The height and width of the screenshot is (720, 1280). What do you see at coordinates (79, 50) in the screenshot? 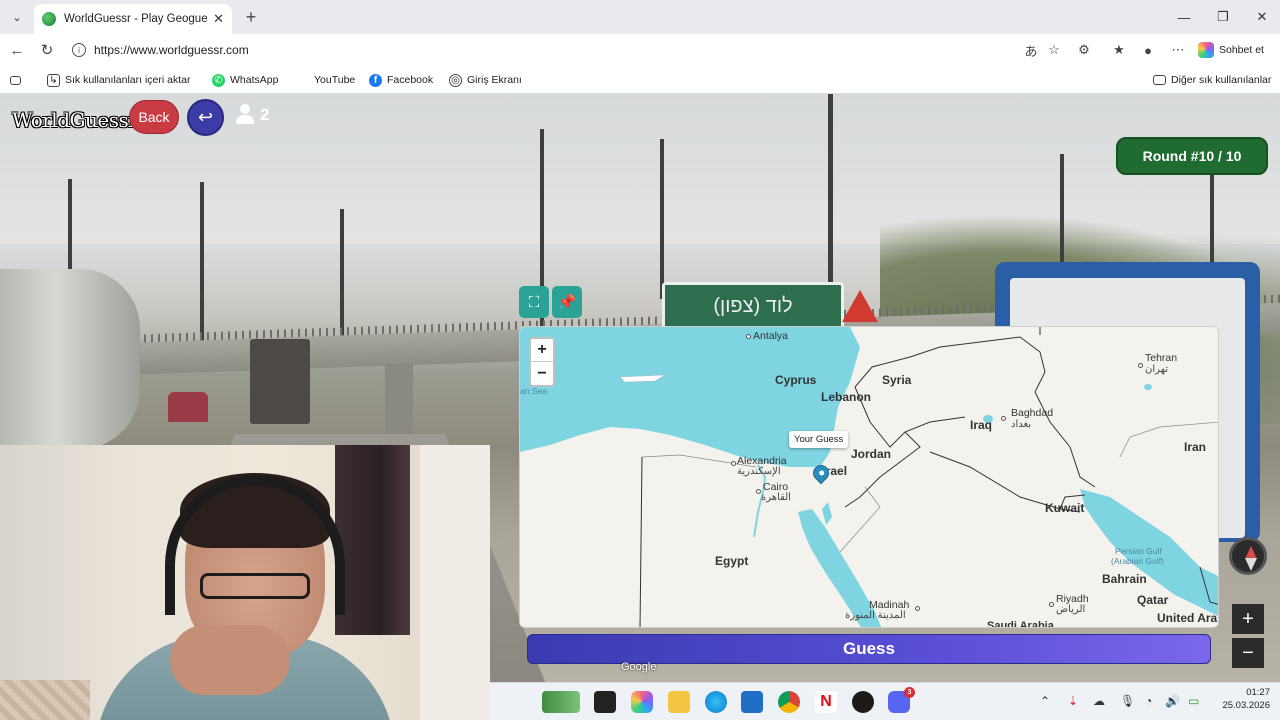
I see `site-info-icon: i` at bounding box center [79, 50].